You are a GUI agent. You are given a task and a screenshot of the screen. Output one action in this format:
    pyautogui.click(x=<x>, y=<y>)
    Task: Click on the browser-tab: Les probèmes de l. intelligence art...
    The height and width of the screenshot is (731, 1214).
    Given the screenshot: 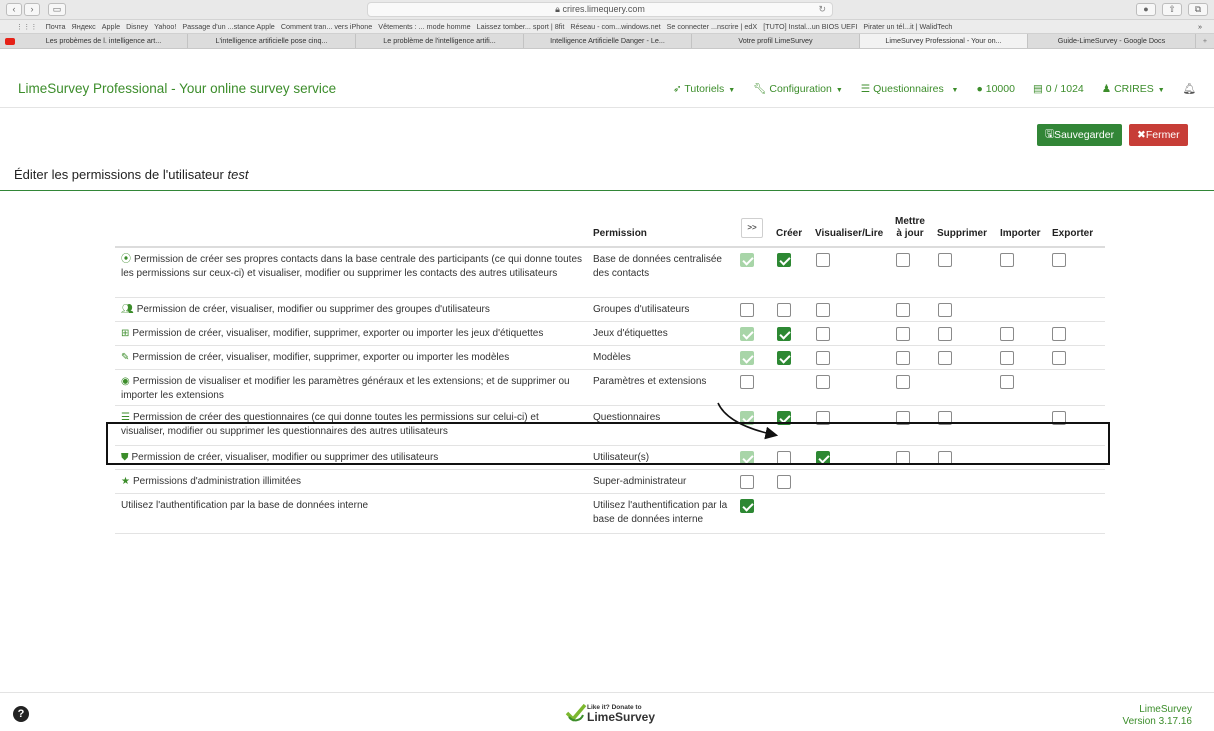 What is the action you would take?
    pyautogui.click(x=104, y=41)
    